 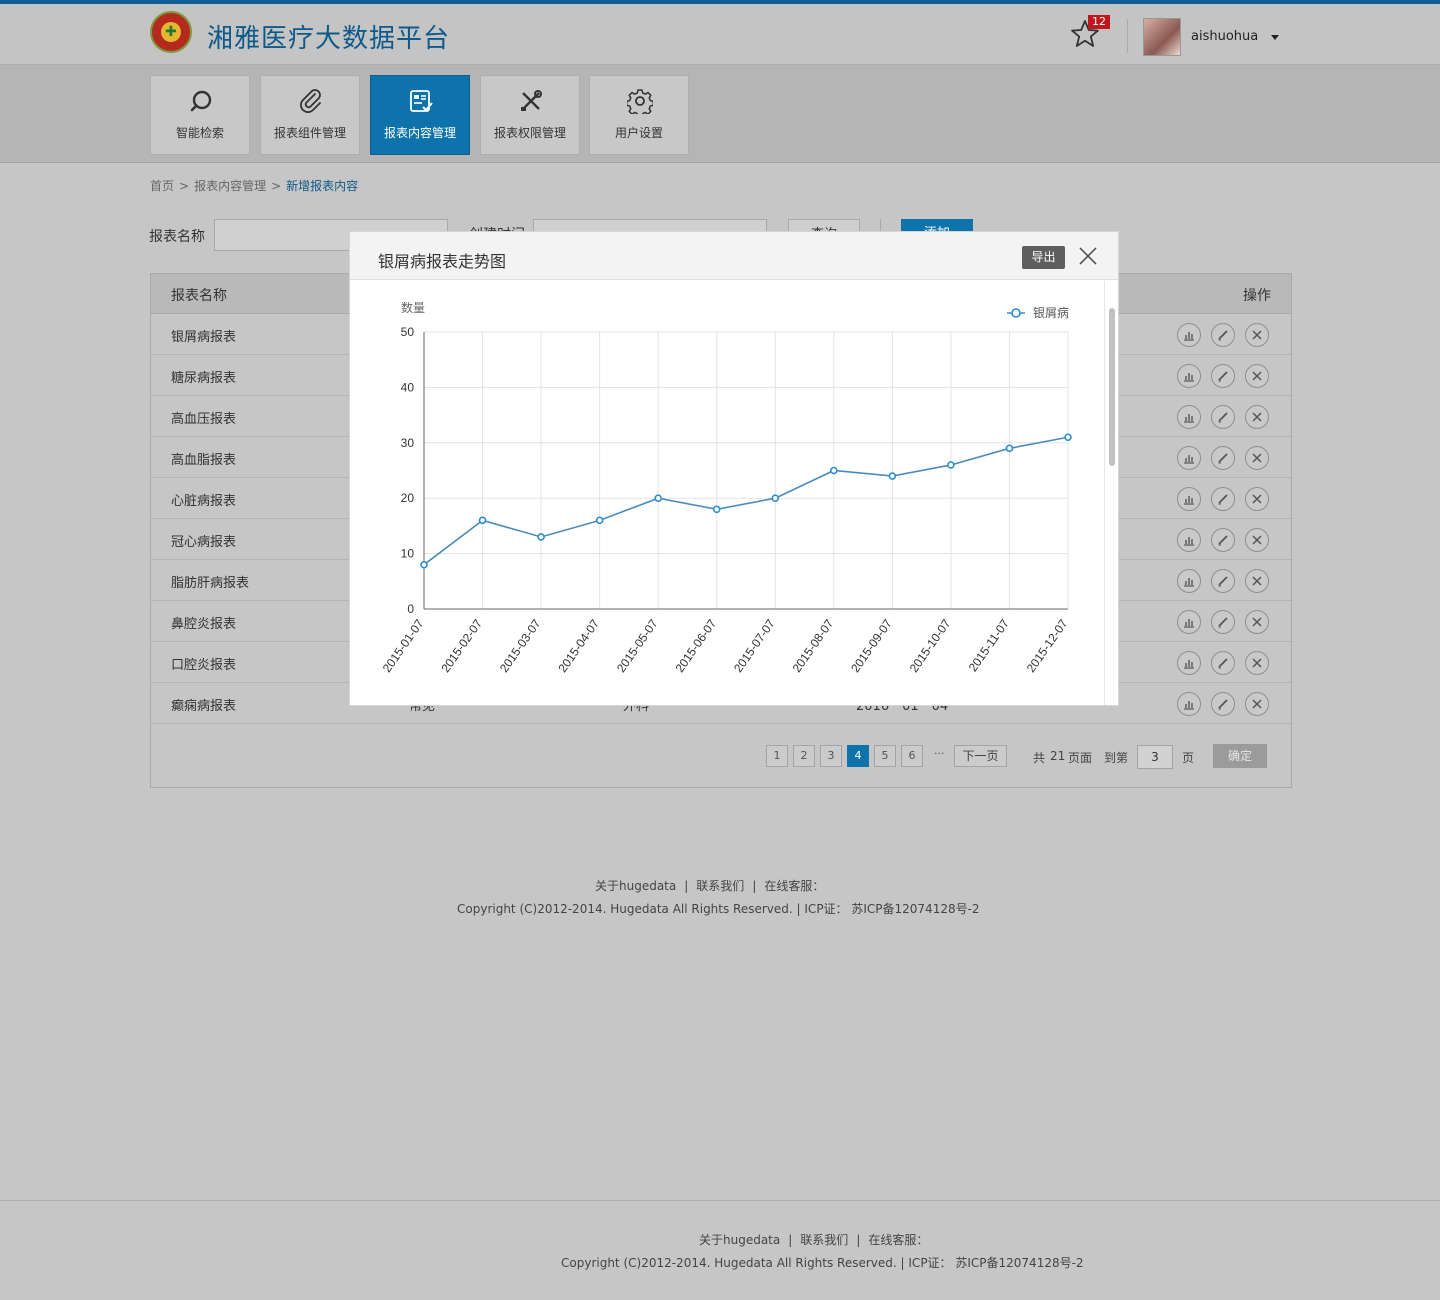 What do you see at coordinates (171, 32) in the screenshot?
I see `hospital-logo: ✚` at bounding box center [171, 32].